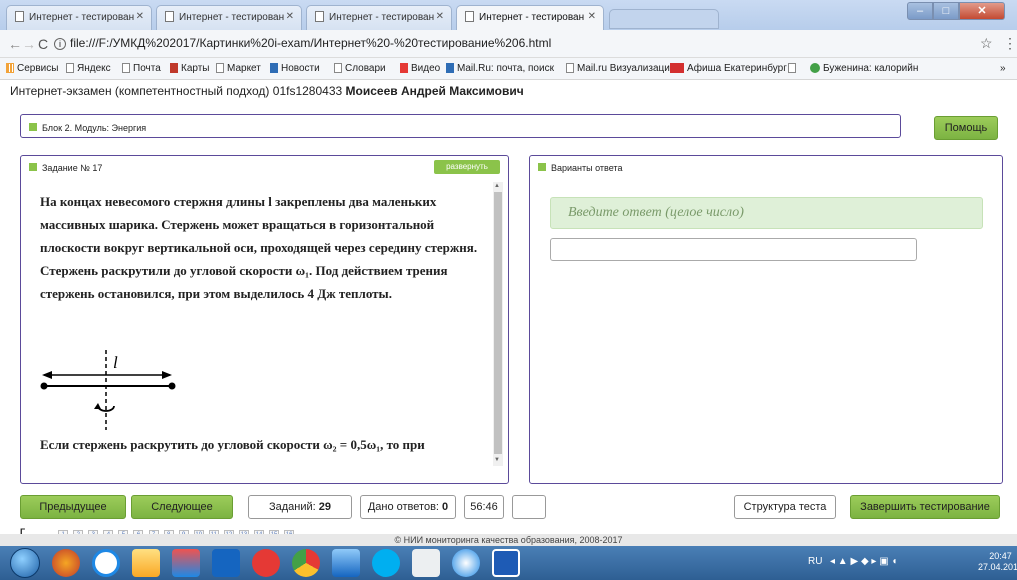 Image resolution: width=1017 pixels, height=580 pixels. Describe the element at coordinates (997, 567) in the screenshot. I see `clock-date: 27.04.2017` at that location.